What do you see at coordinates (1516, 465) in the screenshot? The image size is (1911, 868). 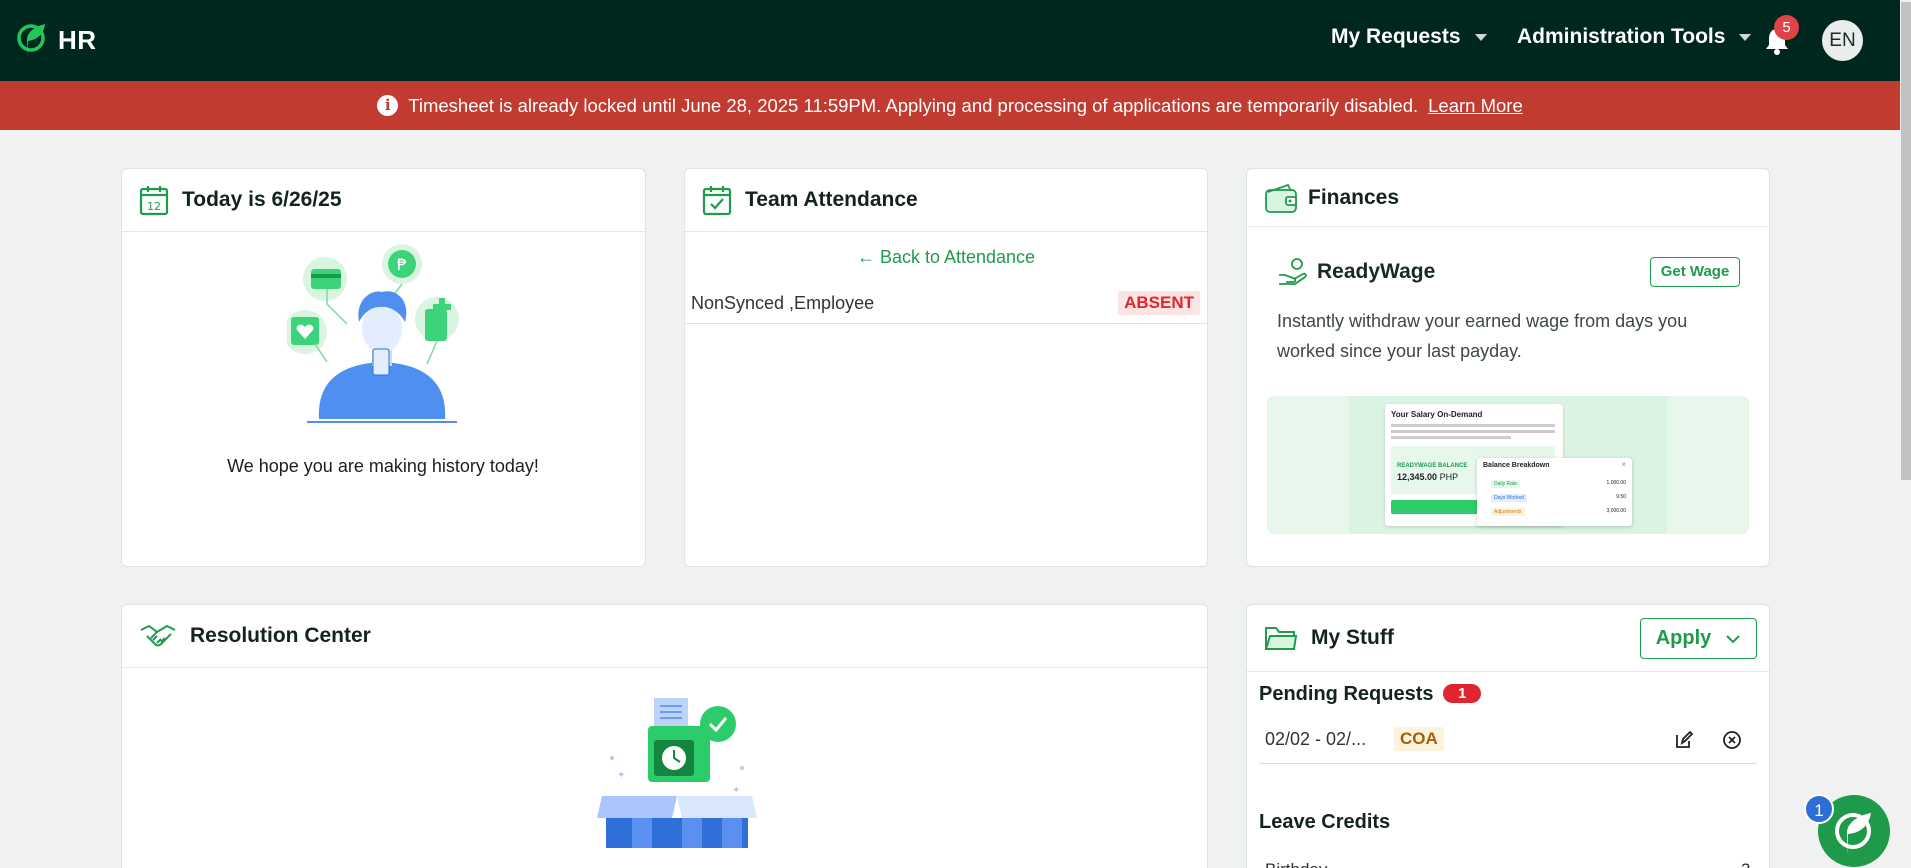 I see `breakdown-title: Balance Breakdown` at bounding box center [1516, 465].